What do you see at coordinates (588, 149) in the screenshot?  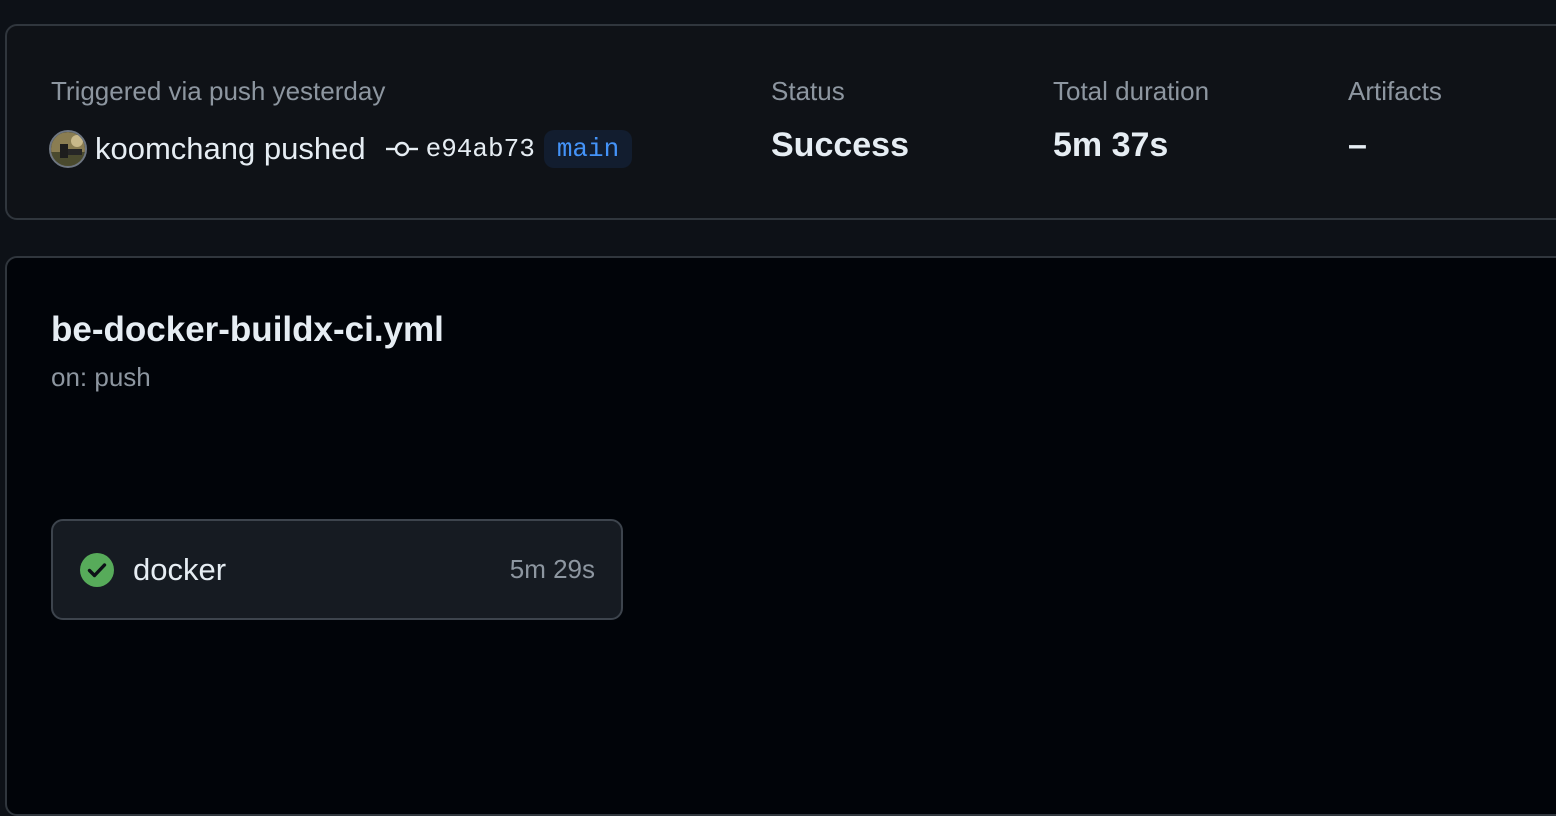 I see `branch-badge: main` at bounding box center [588, 149].